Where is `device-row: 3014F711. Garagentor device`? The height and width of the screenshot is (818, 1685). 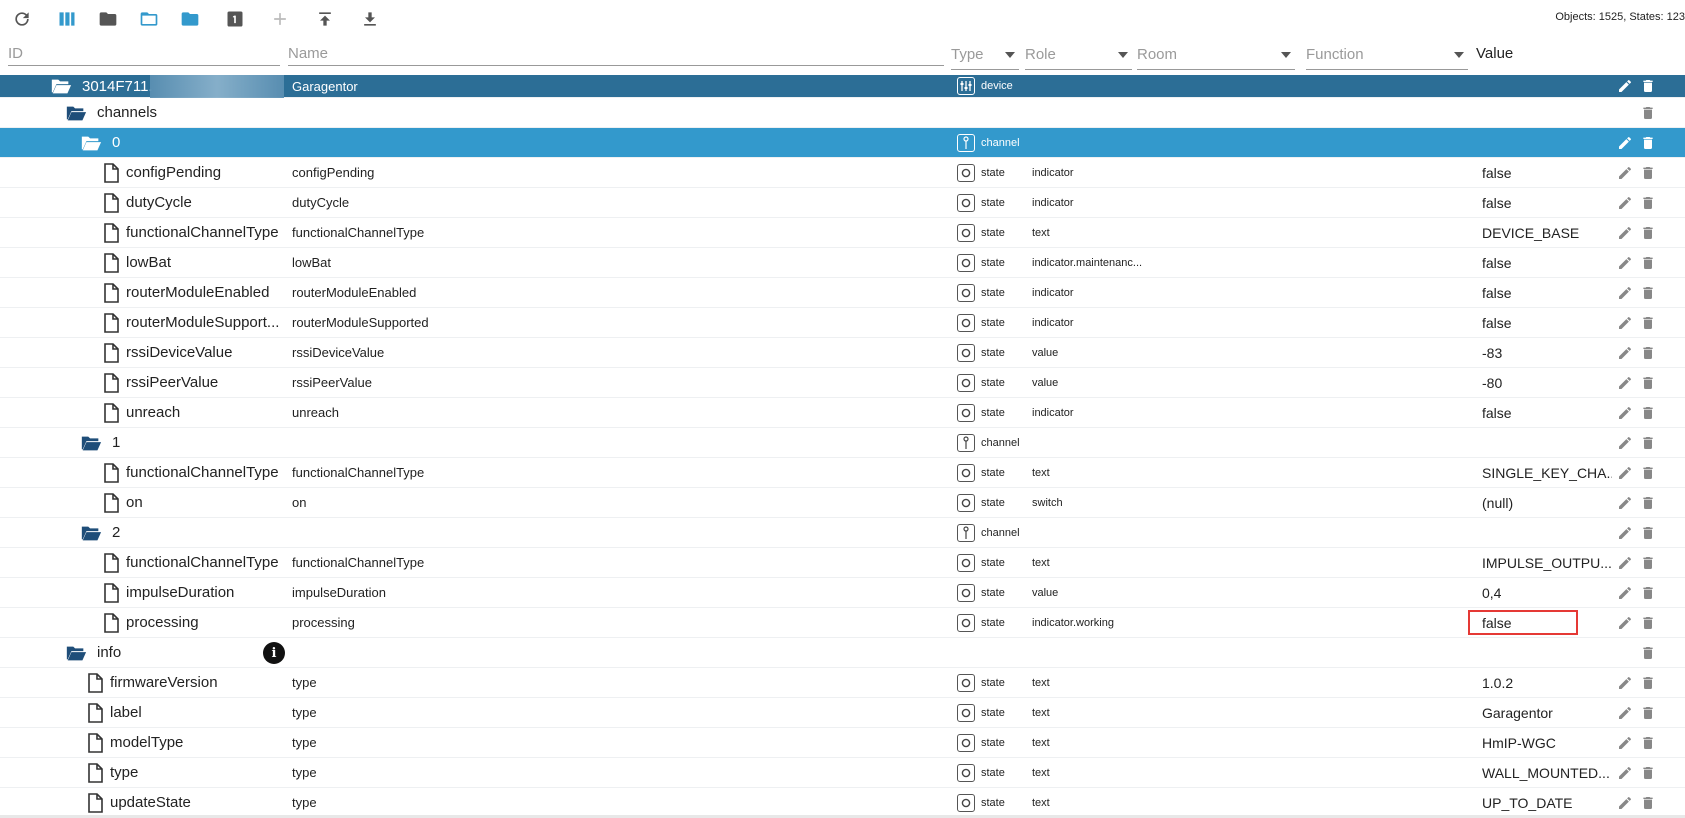
device-row: 3014F711. Garagentor device is located at coordinates (842, 86).